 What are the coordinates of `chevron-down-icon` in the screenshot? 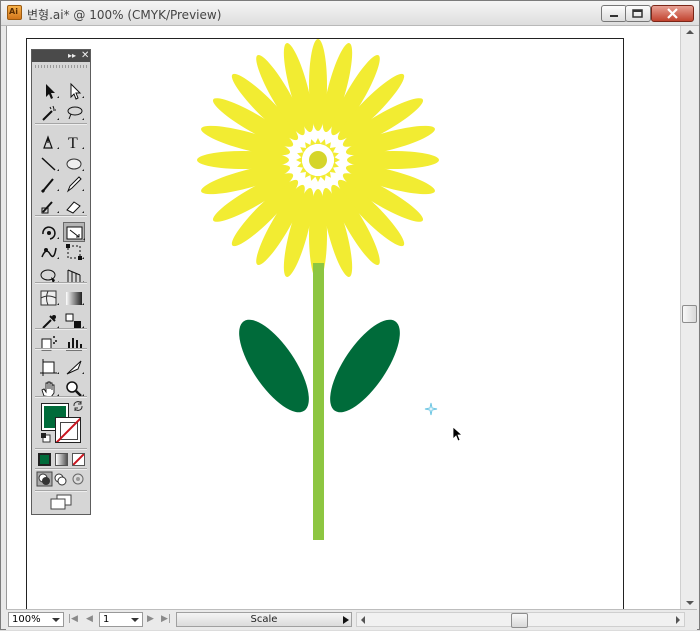 It's located at (135, 620).